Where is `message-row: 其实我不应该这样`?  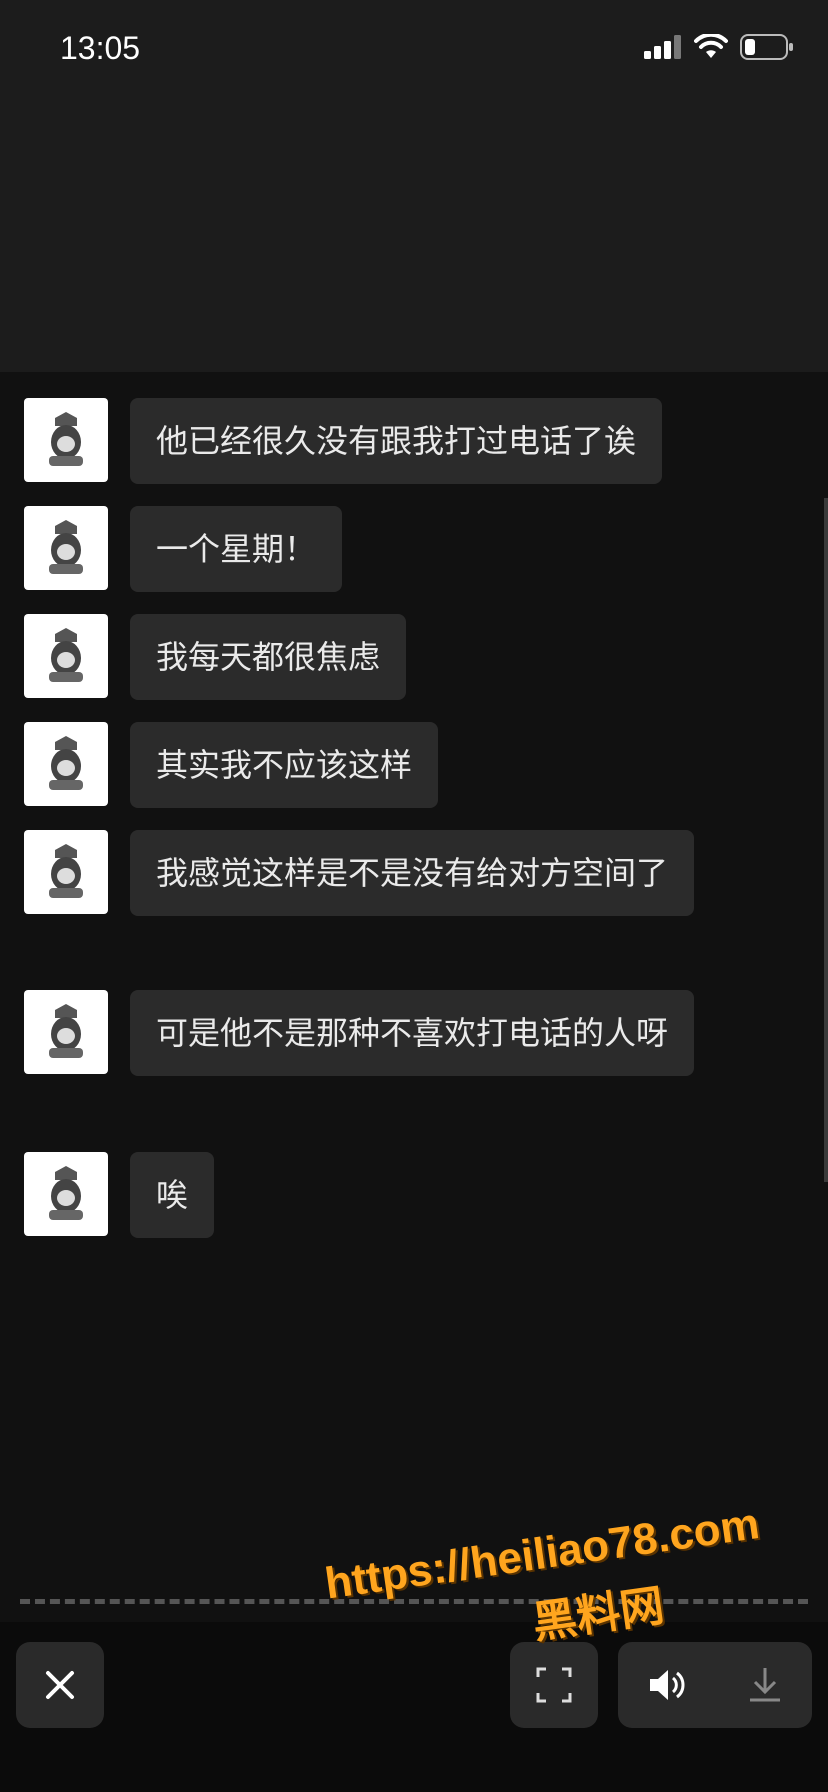 message-row: 其实我不应该这样 is located at coordinates (231, 765).